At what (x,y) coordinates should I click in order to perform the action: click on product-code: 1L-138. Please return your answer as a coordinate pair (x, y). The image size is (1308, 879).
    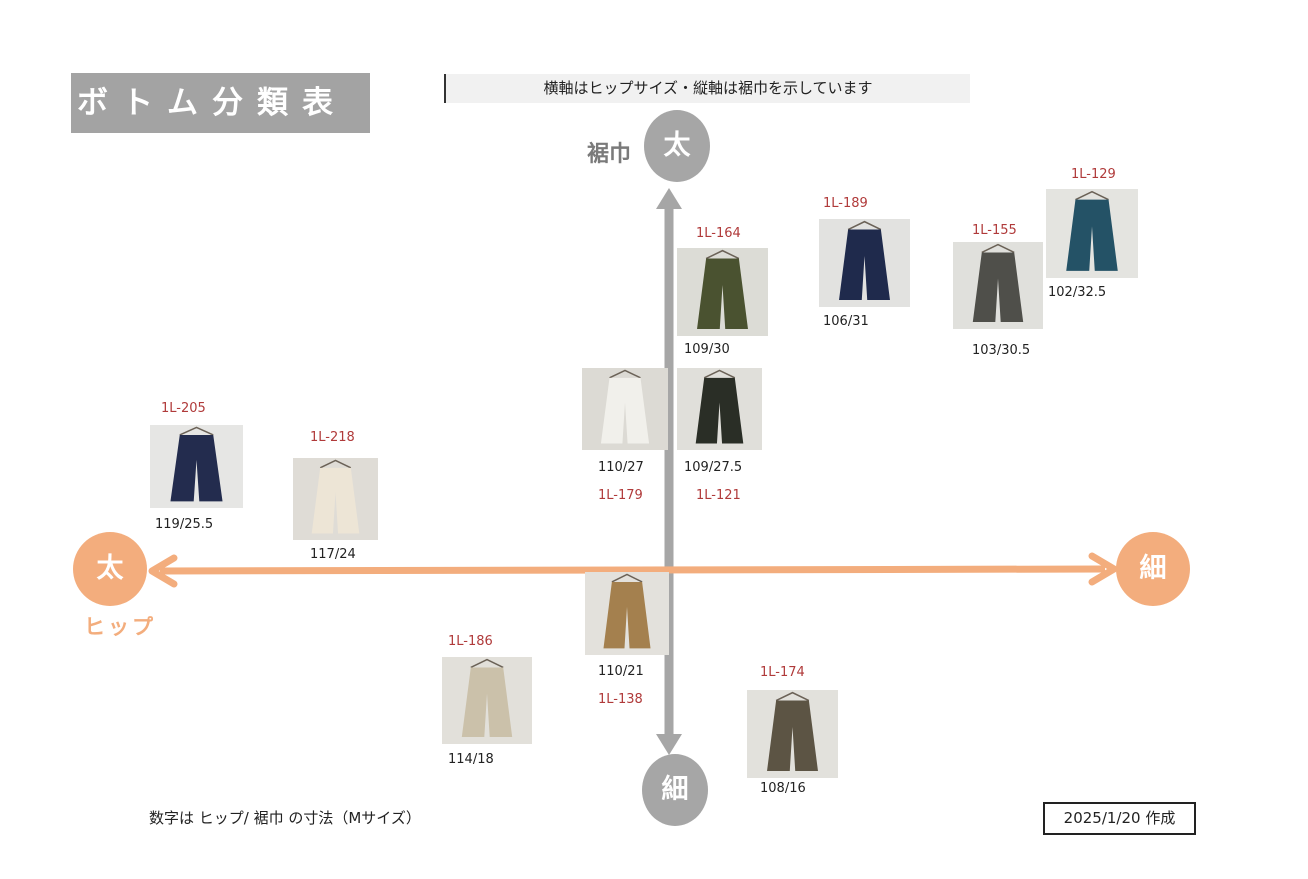
    Looking at the image, I should click on (620, 699).